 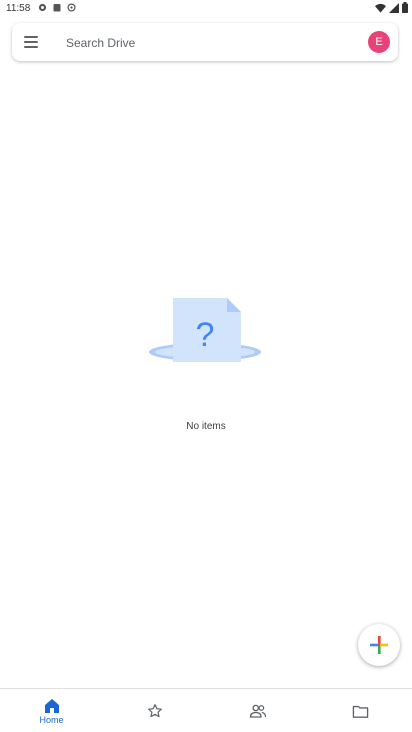 I want to click on signal-icon, so click(x=394, y=7).